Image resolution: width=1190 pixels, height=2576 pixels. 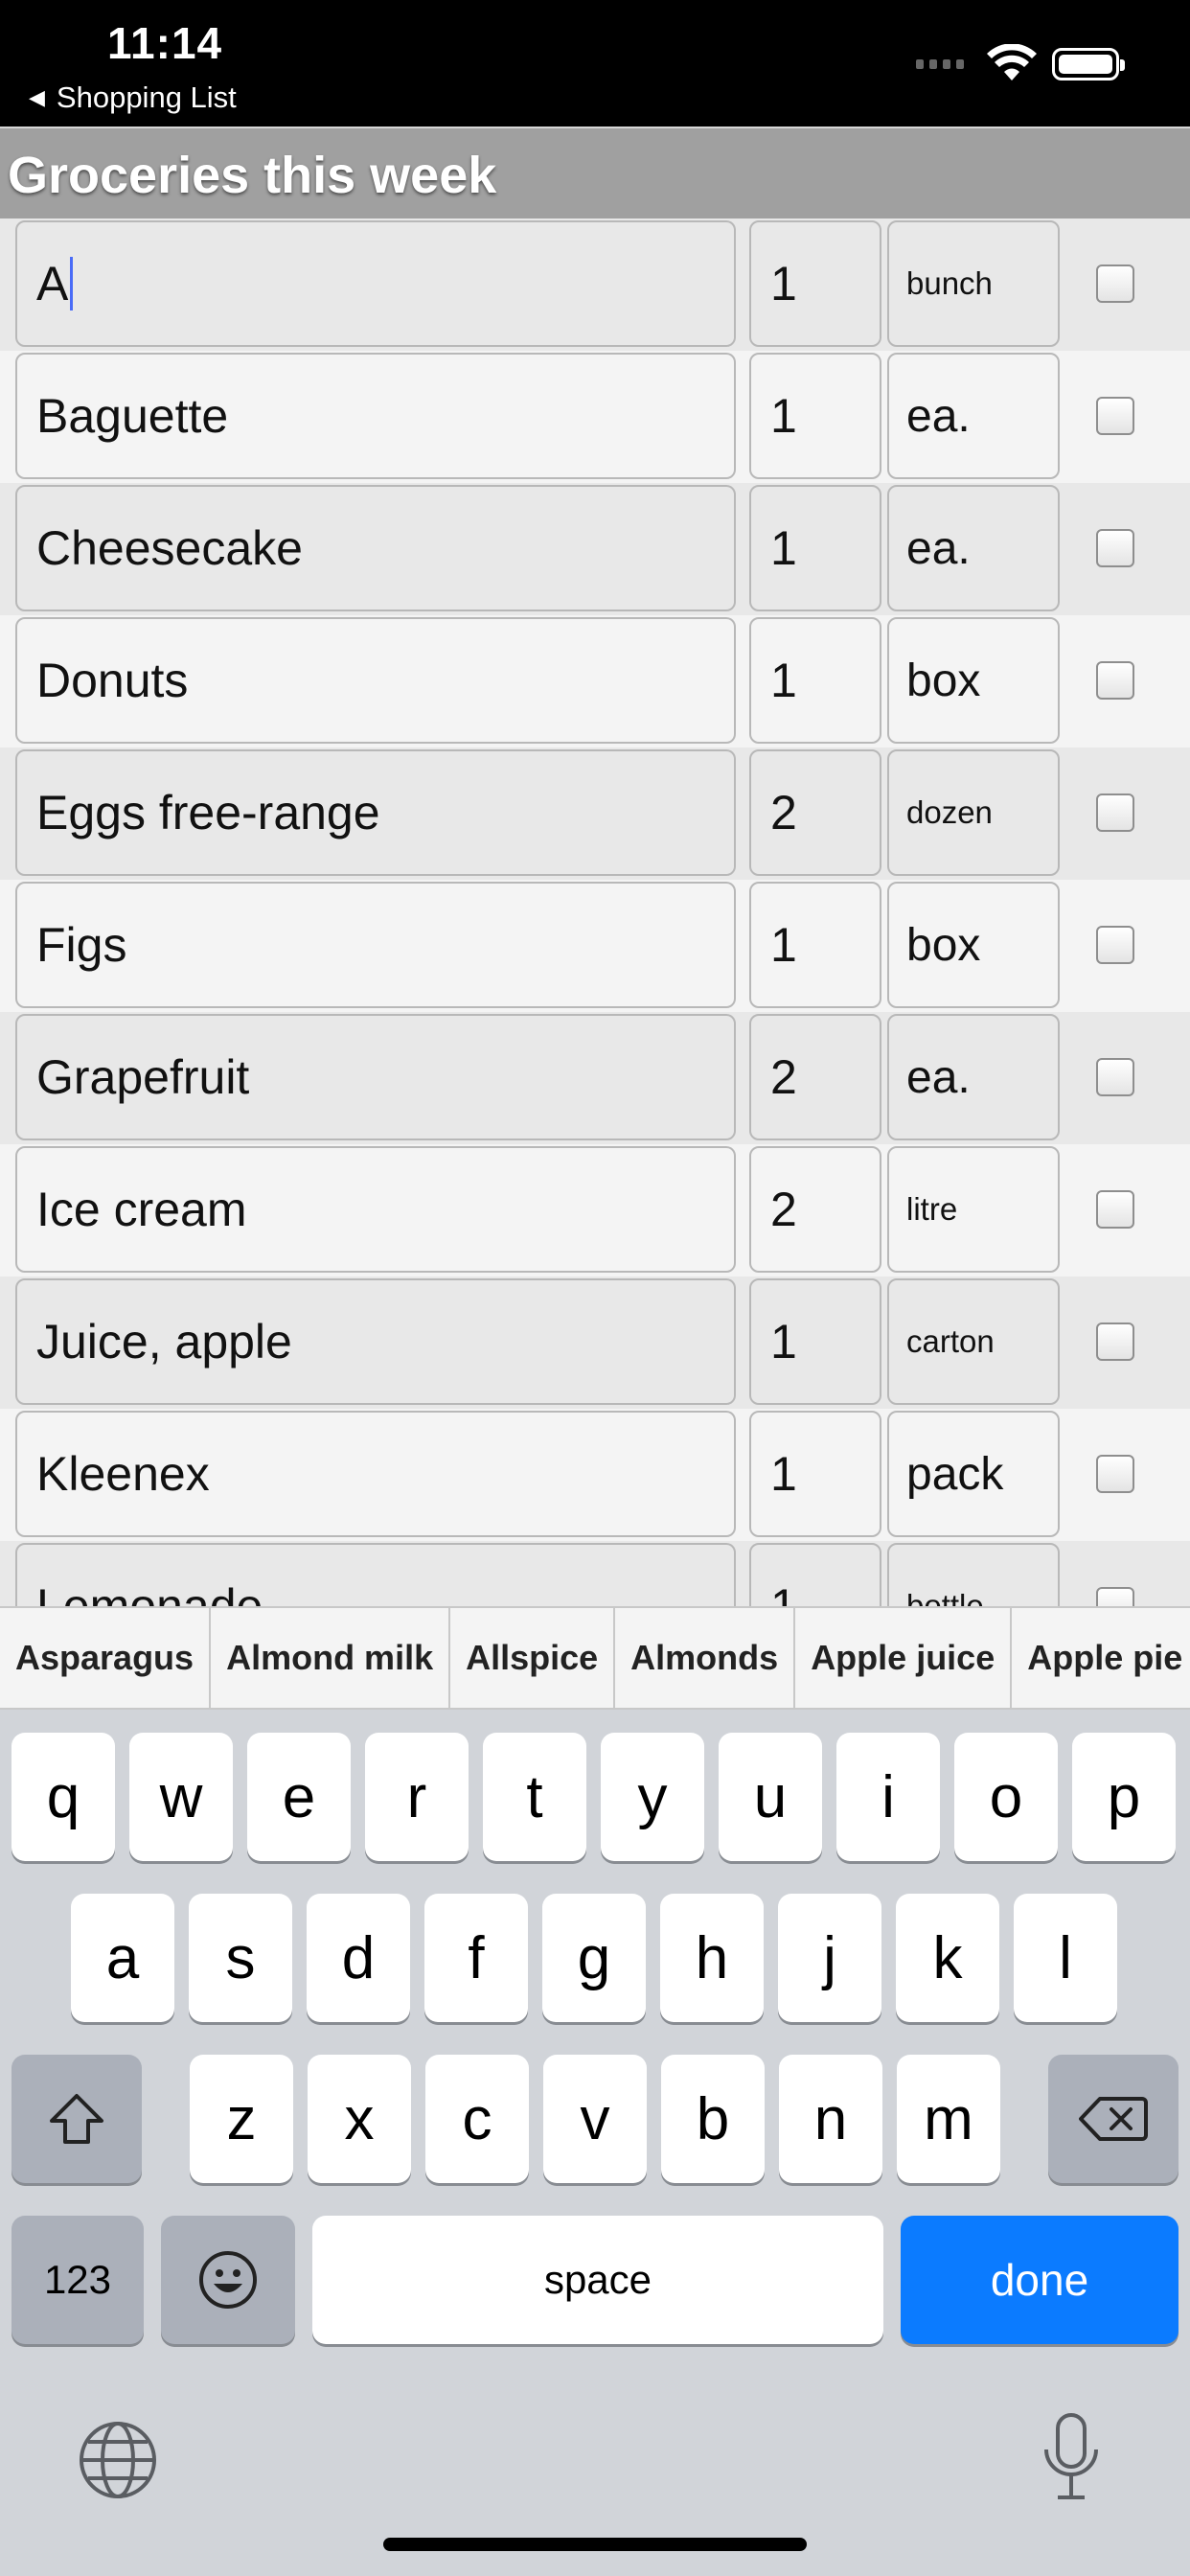 I want to click on item-name-field: Cheesecake, so click(x=375, y=548).